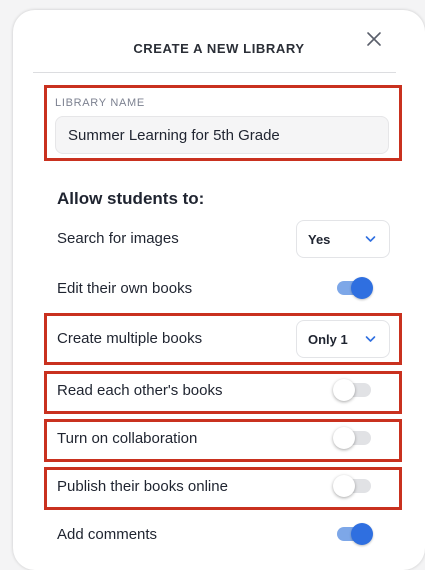 The height and width of the screenshot is (570, 425). What do you see at coordinates (328, 339) in the screenshot?
I see `multiple-books-value: Only 1` at bounding box center [328, 339].